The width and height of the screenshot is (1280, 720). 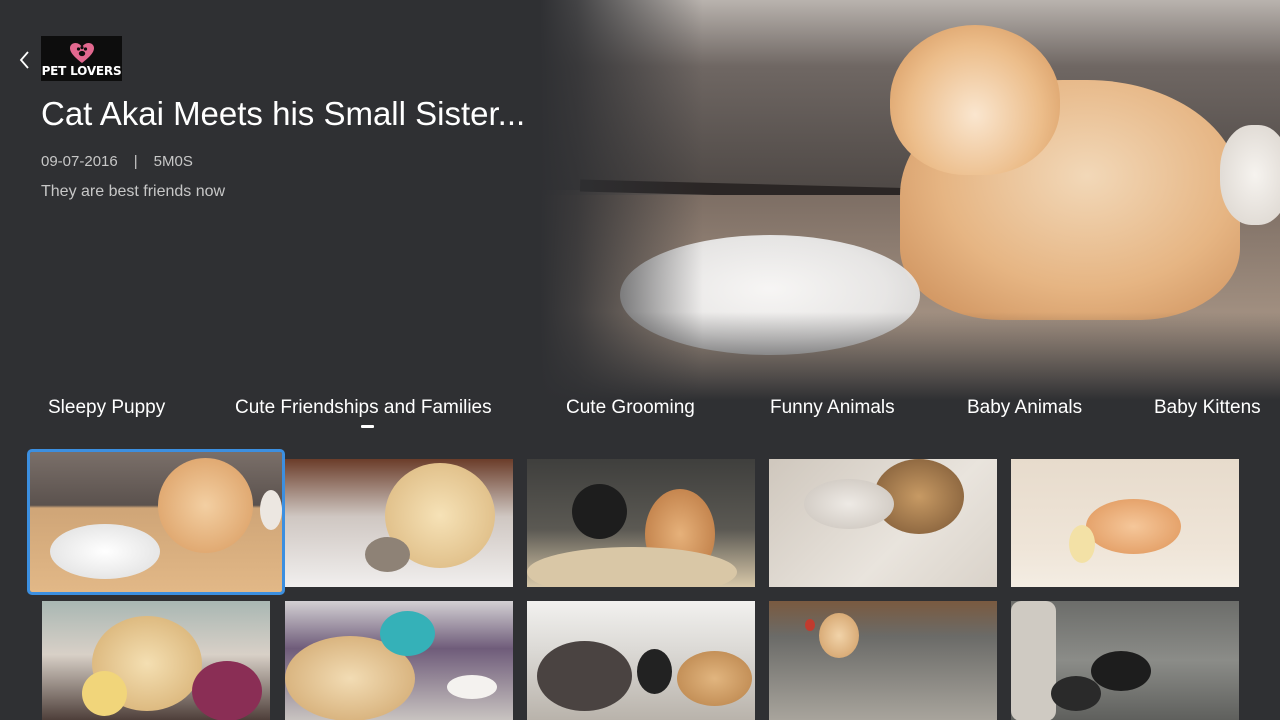 I want to click on tab-cute-friendships-and-families: Cute Friendships and Families, so click(x=363, y=408).